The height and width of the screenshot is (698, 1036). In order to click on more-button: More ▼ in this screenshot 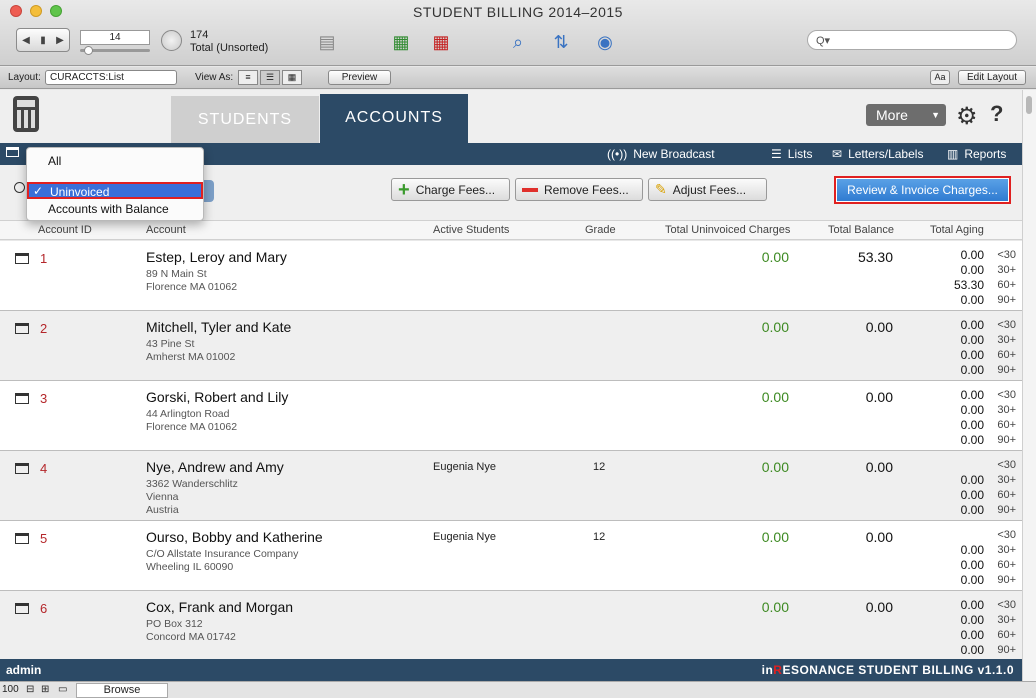, I will do `click(906, 115)`.